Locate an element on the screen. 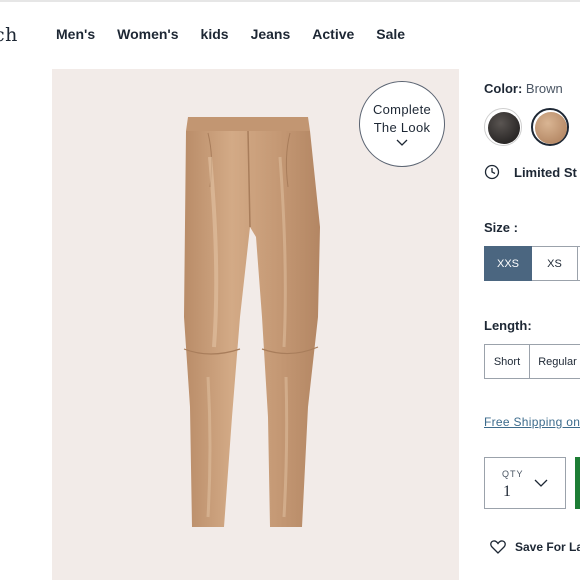  nav-item-active: Active is located at coordinates (333, 34).